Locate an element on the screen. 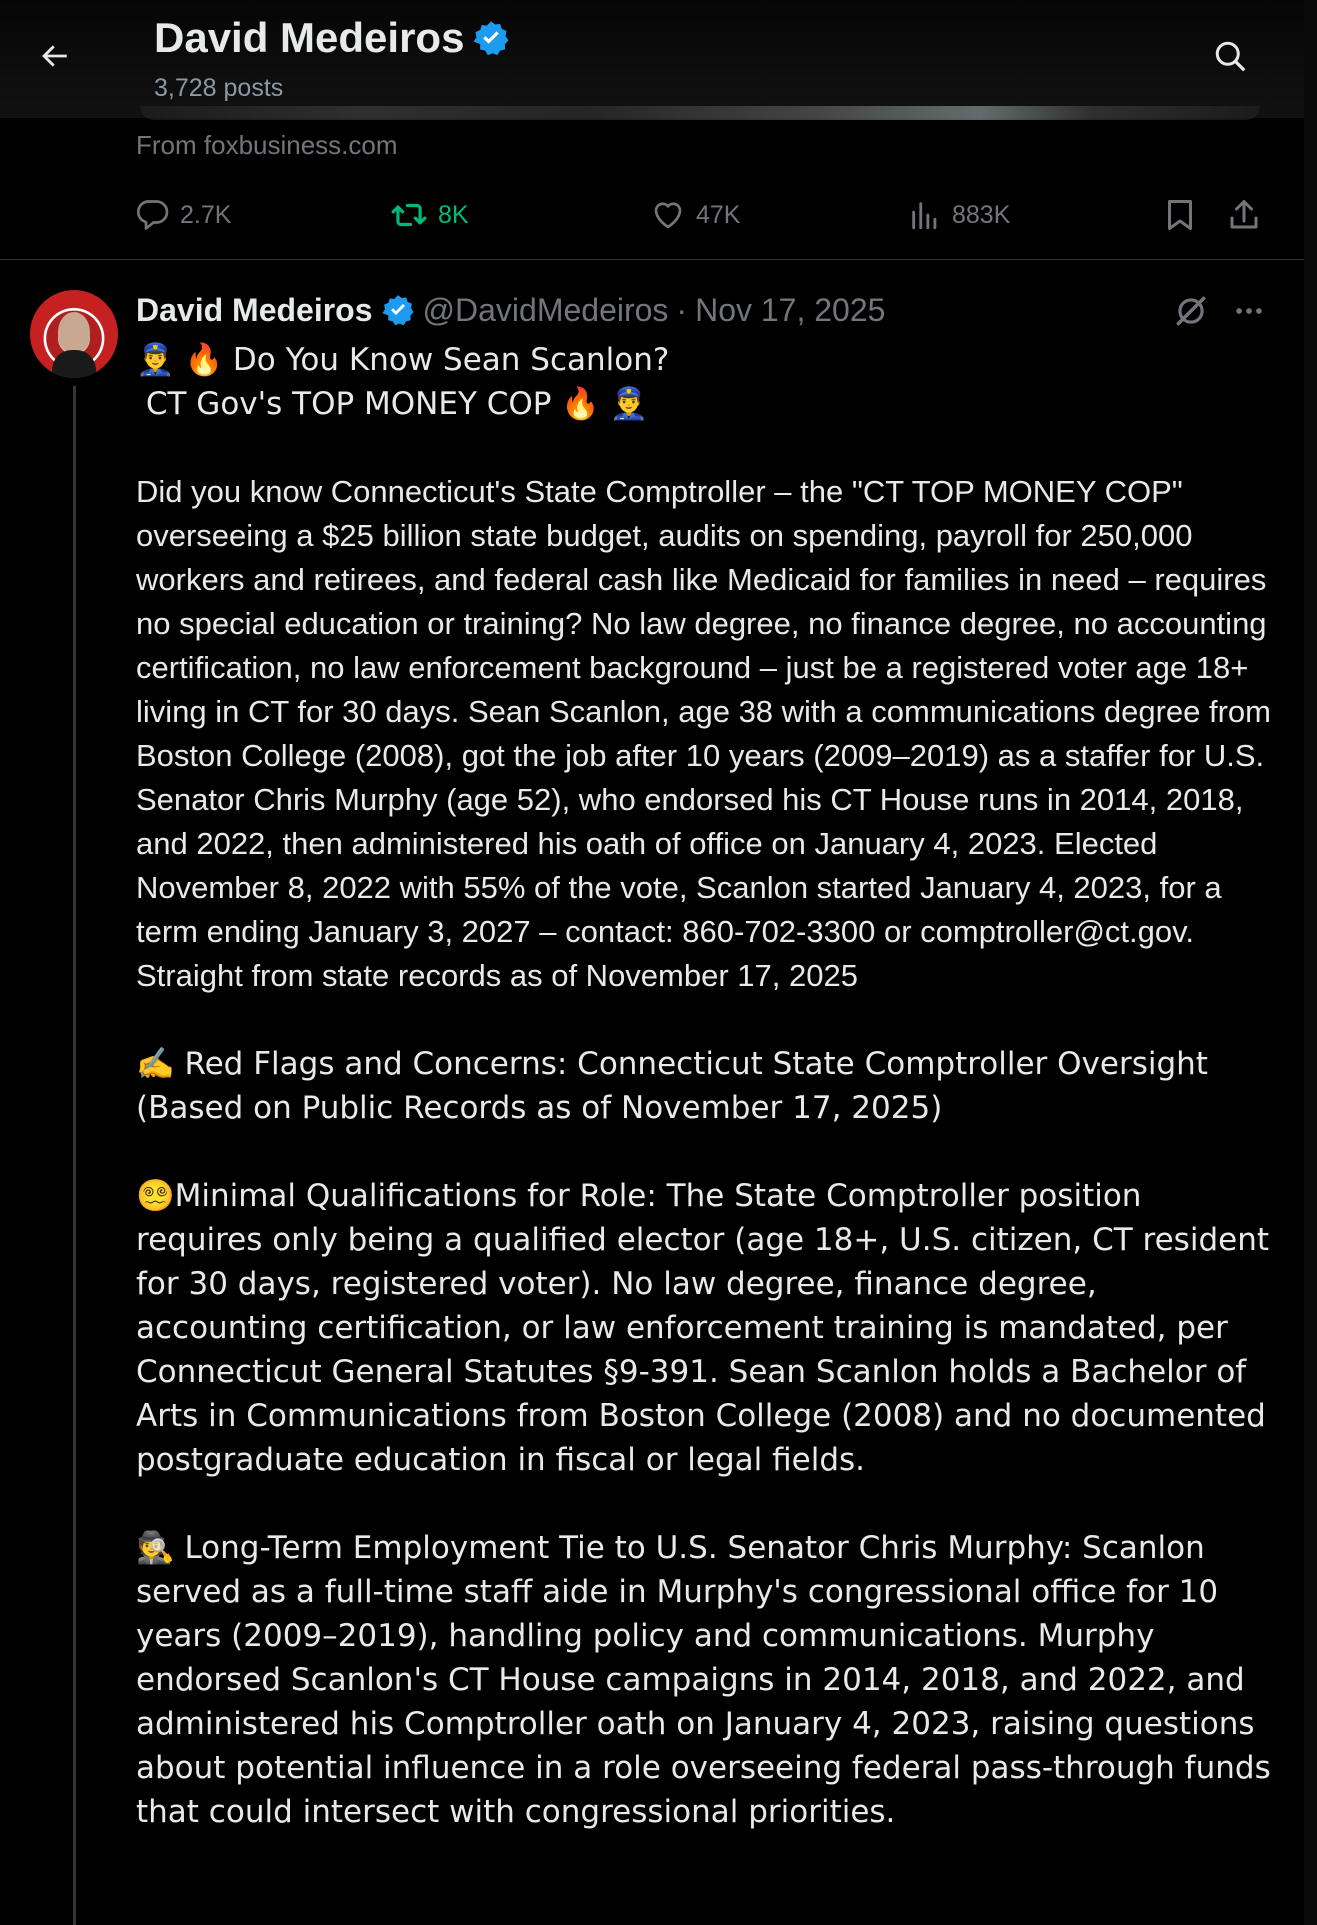 This screenshot has height=1925, width=1317. share-icon is located at coordinates (1244, 214).